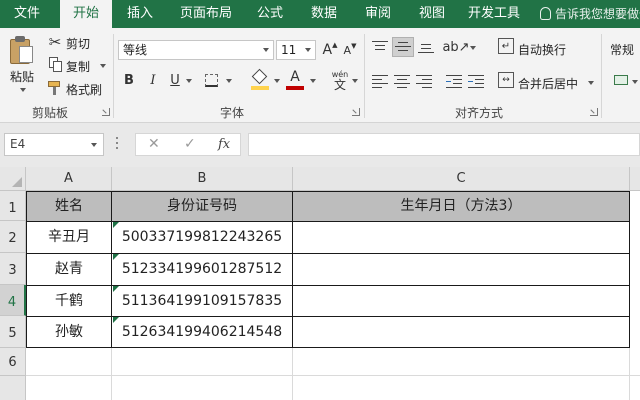  What do you see at coordinates (277, 81) in the screenshot?
I see `fill-color-dropdown-icon` at bounding box center [277, 81].